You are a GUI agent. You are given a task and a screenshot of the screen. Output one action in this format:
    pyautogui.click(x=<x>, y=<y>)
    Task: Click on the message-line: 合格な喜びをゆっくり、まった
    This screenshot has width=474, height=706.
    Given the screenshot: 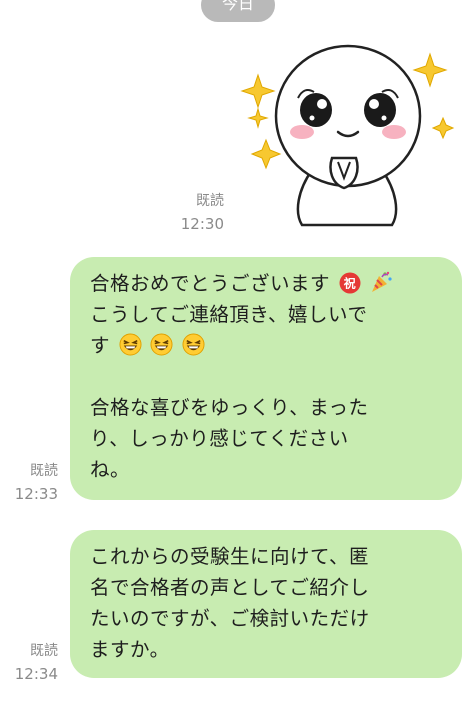 What is the action you would take?
    pyautogui.click(x=229, y=407)
    